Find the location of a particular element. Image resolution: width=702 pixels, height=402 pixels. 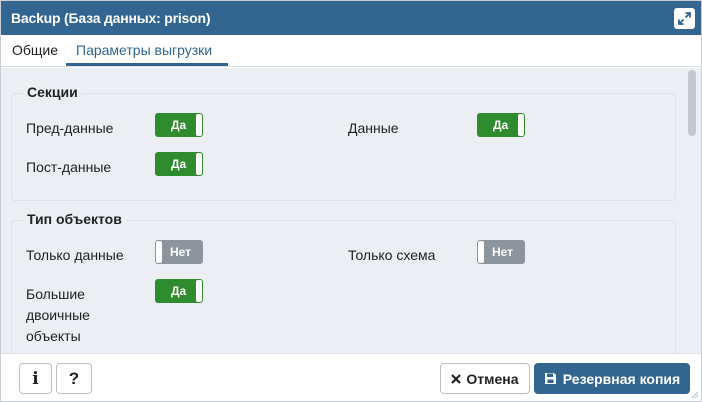

expand-icon is located at coordinates (684, 18).